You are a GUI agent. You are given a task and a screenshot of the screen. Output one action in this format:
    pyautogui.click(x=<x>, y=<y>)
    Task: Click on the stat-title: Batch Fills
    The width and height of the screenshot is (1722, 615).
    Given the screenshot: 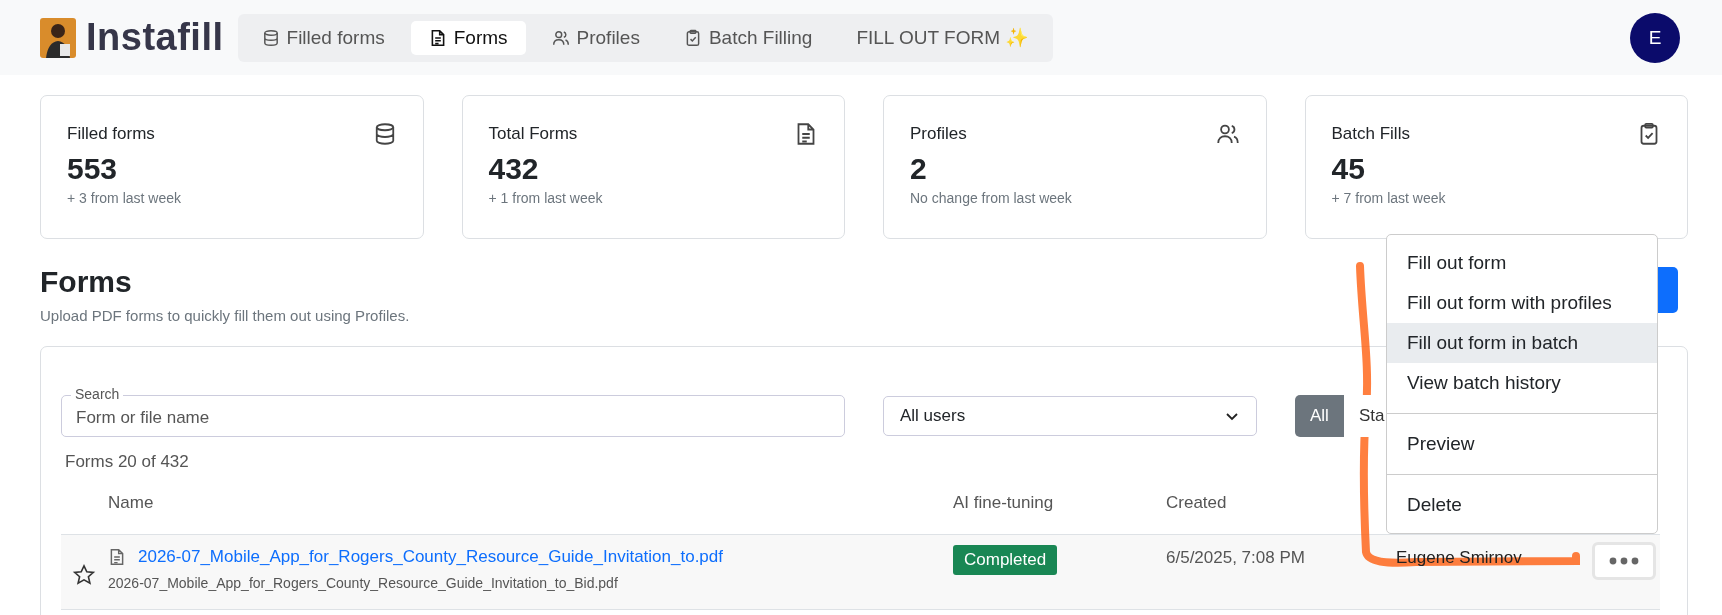 What is the action you would take?
    pyautogui.click(x=1370, y=134)
    